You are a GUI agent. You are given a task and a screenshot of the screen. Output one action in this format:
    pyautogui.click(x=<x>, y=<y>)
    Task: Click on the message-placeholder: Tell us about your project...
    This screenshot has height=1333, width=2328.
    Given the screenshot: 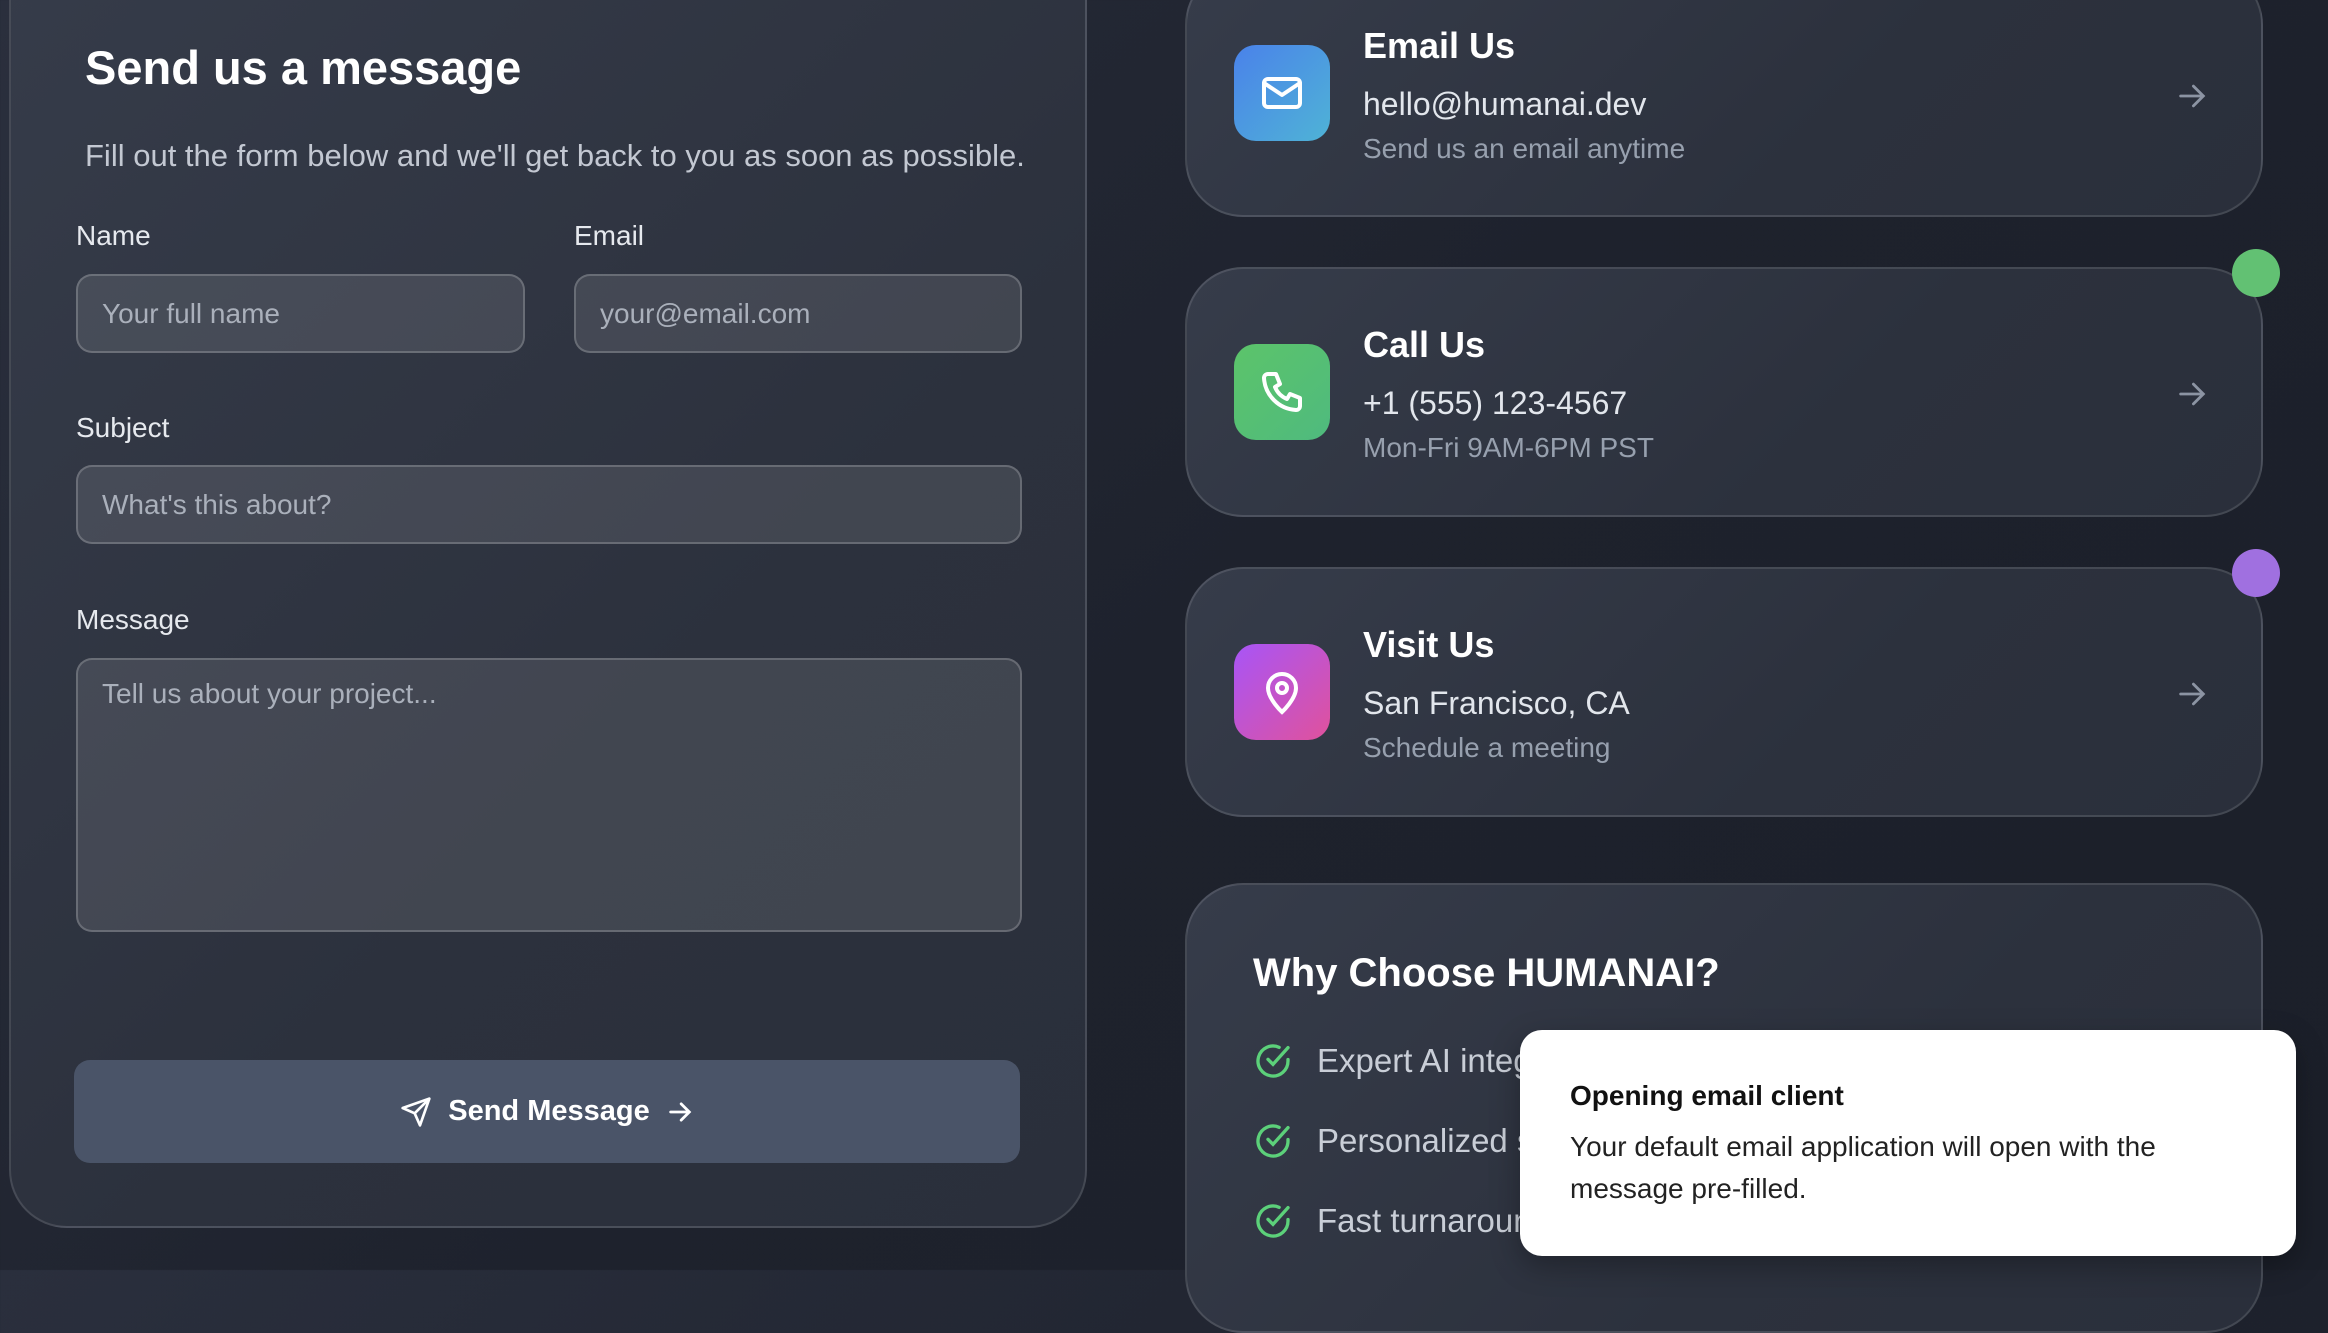 What is the action you would take?
    pyautogui.click(x=269, y=693)
    